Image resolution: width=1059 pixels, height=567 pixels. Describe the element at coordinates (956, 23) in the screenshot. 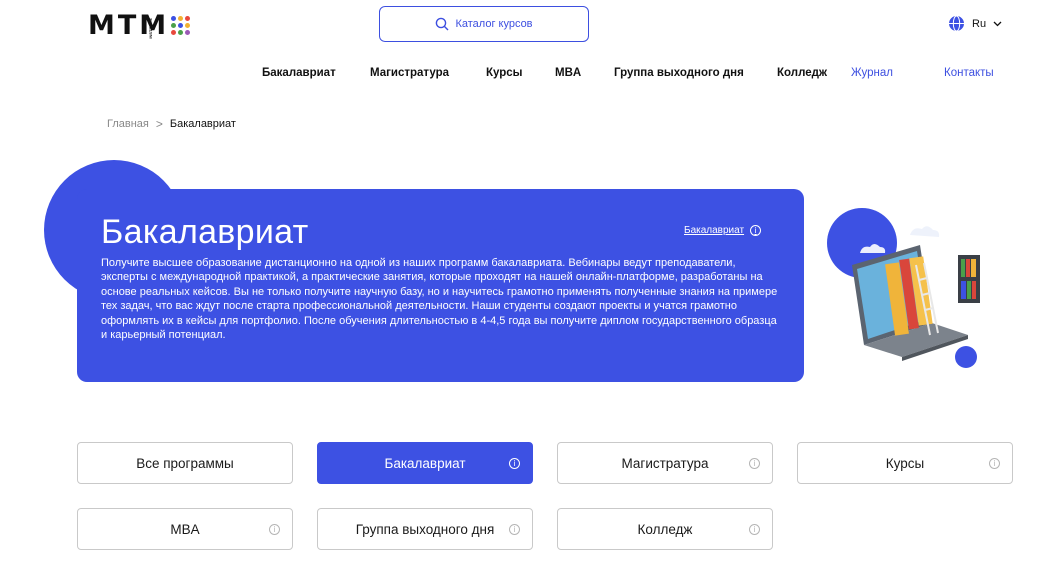

I see `globe-icon` at that location.